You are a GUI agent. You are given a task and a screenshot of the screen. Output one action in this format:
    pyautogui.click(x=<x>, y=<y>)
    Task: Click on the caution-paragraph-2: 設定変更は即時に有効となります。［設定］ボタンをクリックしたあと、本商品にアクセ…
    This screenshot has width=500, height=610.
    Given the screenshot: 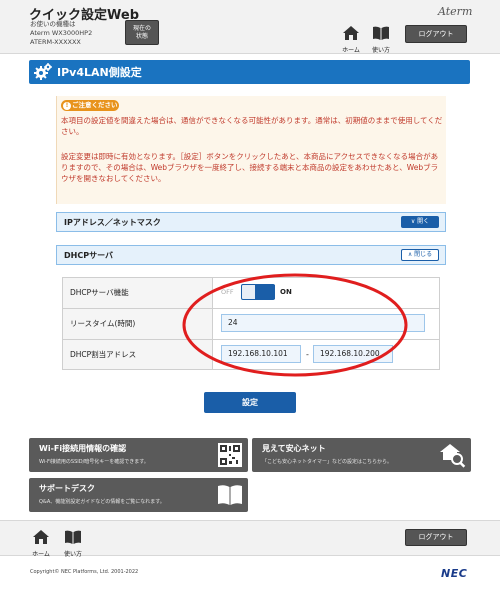 What is the action you would take?
    pyautogui.click(x=250, y=167)
    